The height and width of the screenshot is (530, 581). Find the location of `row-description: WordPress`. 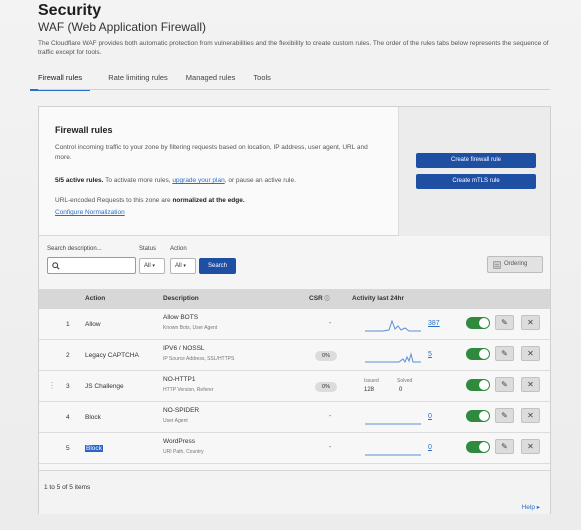

row-description: WordPress is located at coordinates (179, 441).